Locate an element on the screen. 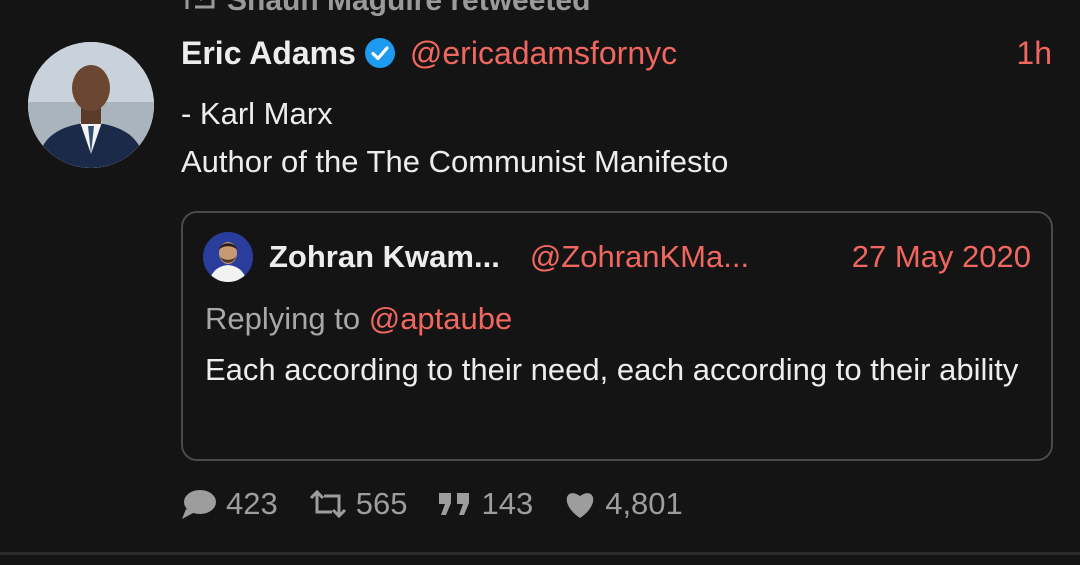 This screenshot has height=565, width=1080. tweet-time: 1h is located at coordinates (1034, 53).